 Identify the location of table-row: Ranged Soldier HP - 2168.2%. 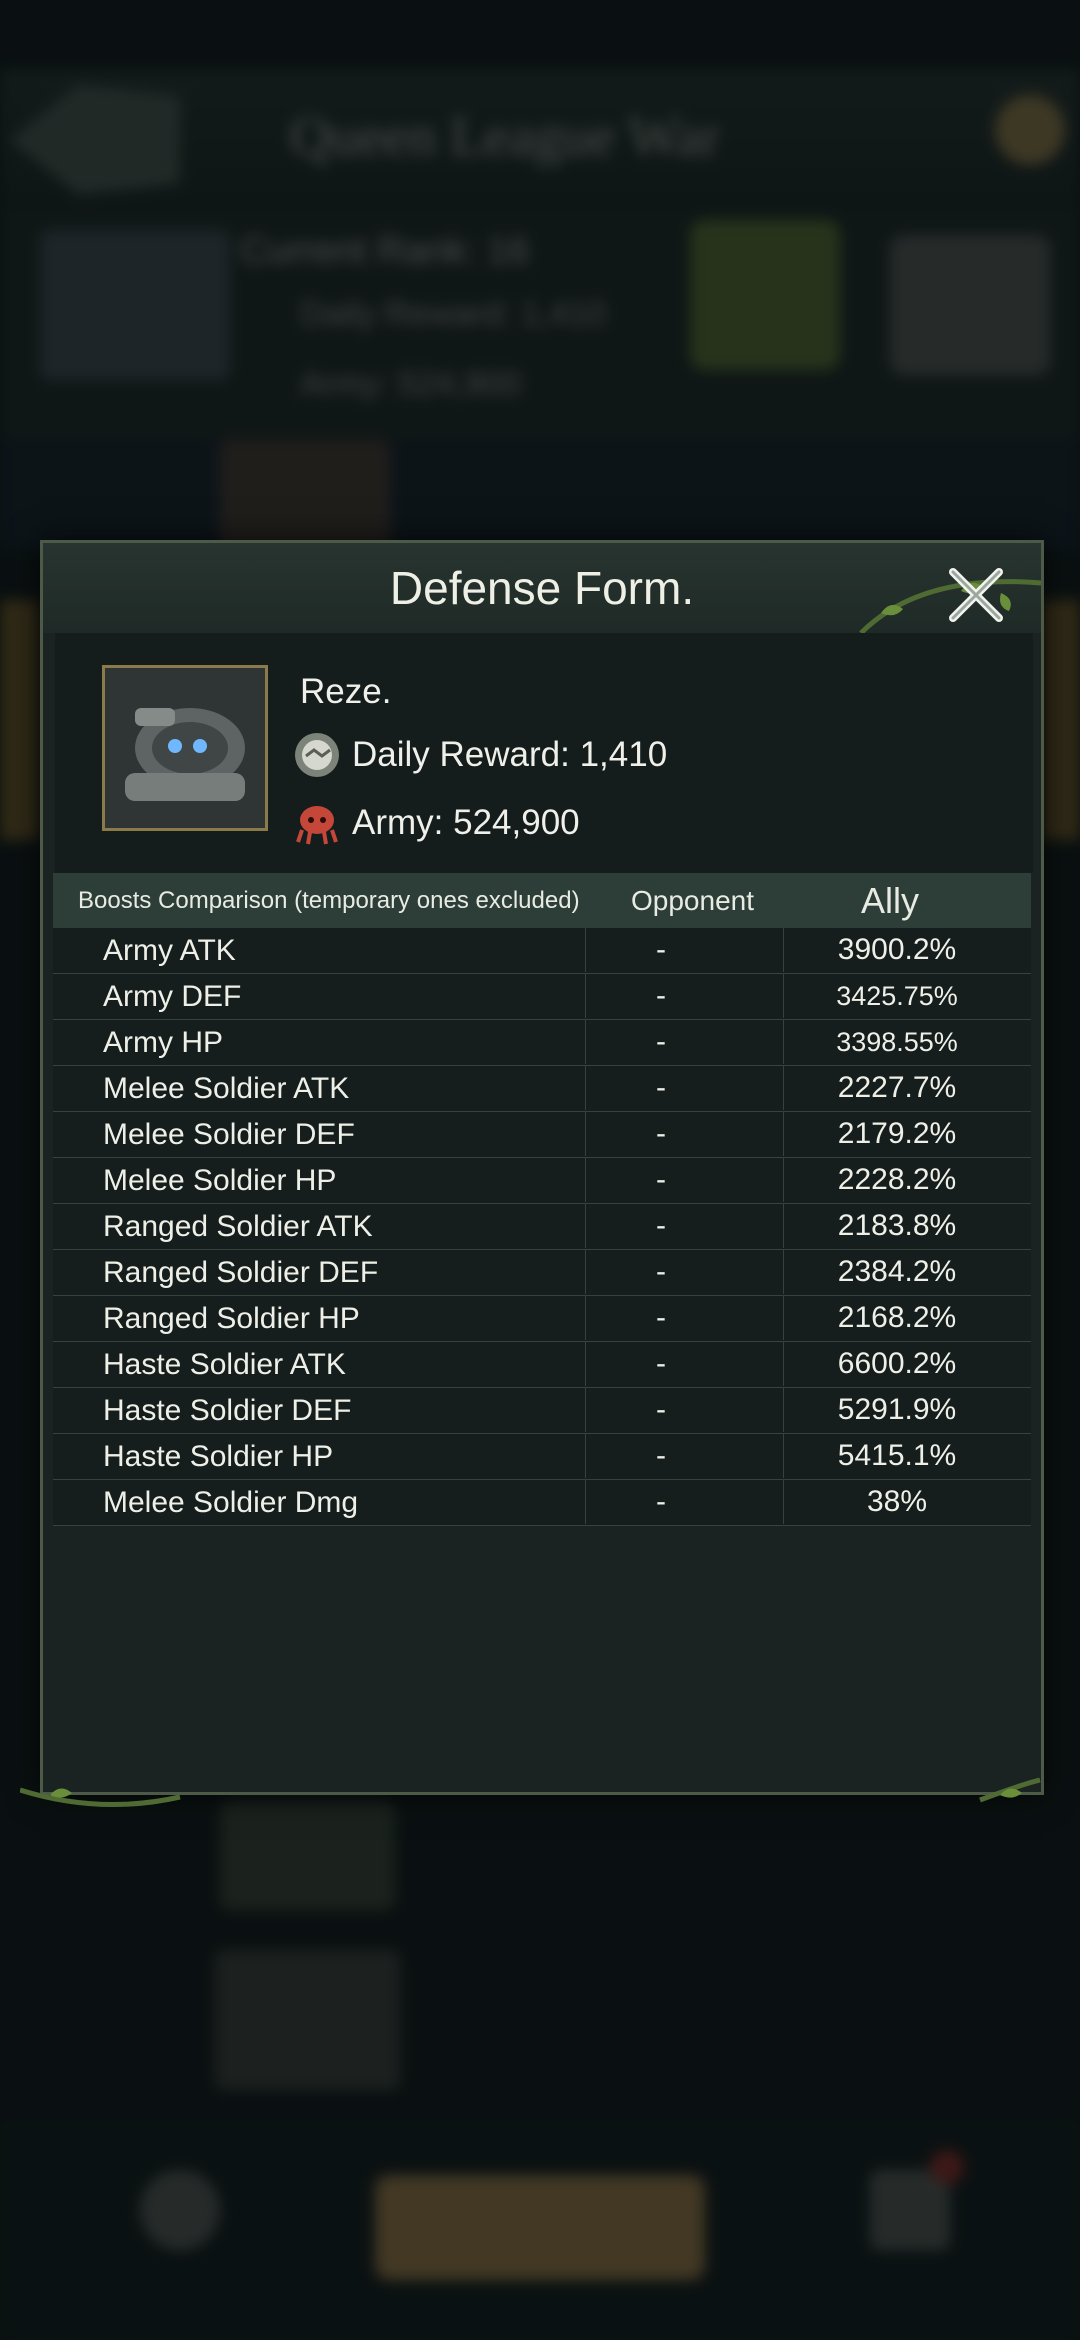
(542, 1319).